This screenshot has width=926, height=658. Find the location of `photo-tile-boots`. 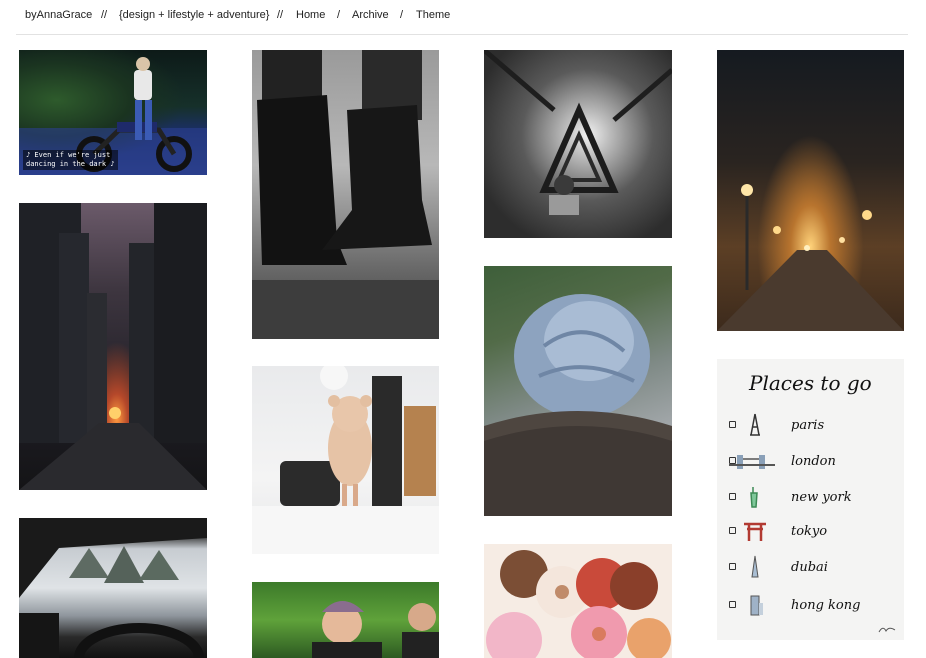

photo-tile-boots is located at coordinates (345, 194).